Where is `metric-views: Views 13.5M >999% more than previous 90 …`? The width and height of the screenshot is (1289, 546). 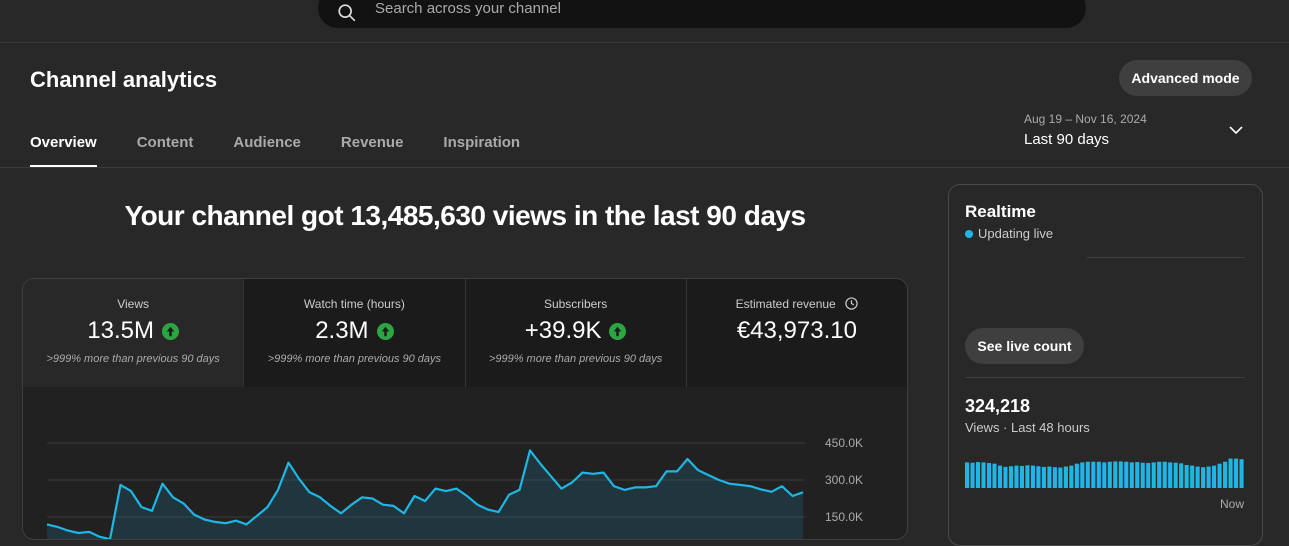
metric-views: Views 13.5M >999% more than previous 90 … is located at coordinates (133, 333).